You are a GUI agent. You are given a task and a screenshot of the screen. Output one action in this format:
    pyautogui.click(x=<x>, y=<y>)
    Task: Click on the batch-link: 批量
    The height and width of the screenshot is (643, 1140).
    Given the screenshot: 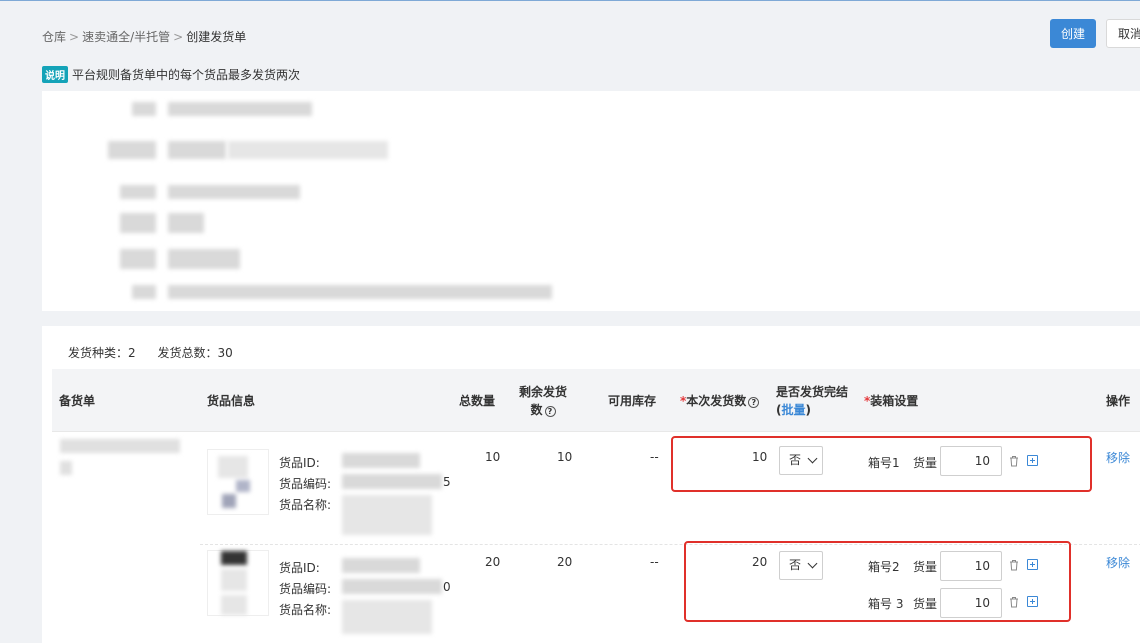 What is the action you would take?
    pyautogui.click(x=793, y=410)
    